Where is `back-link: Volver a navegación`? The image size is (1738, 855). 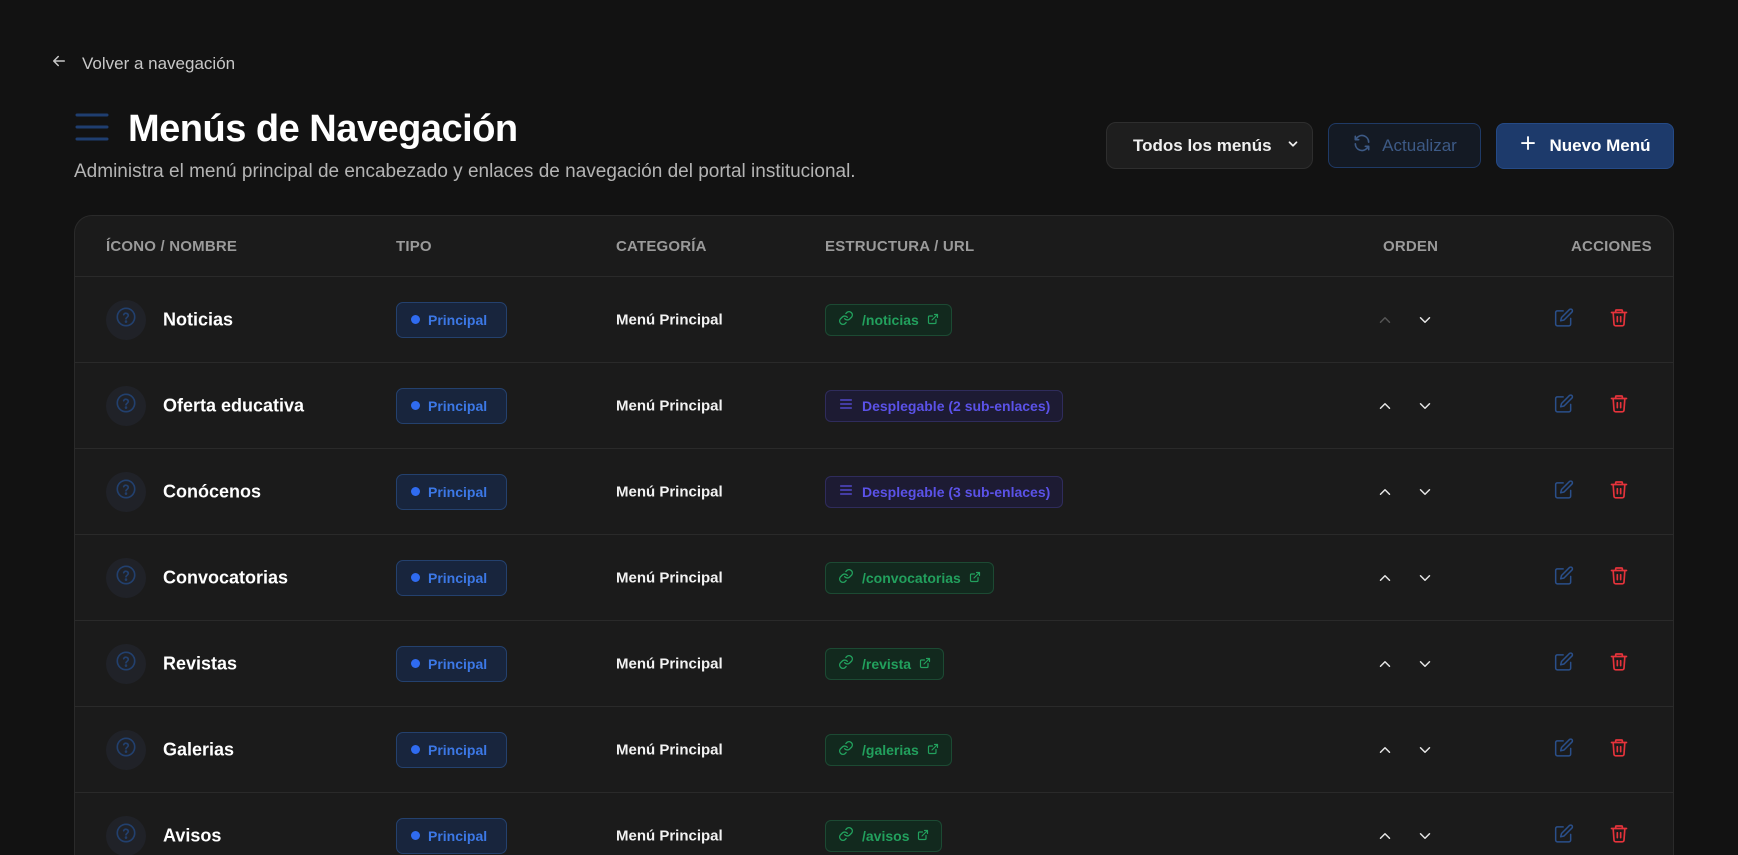
back-link: Volver a navegación is located at coordinates (142, 63).